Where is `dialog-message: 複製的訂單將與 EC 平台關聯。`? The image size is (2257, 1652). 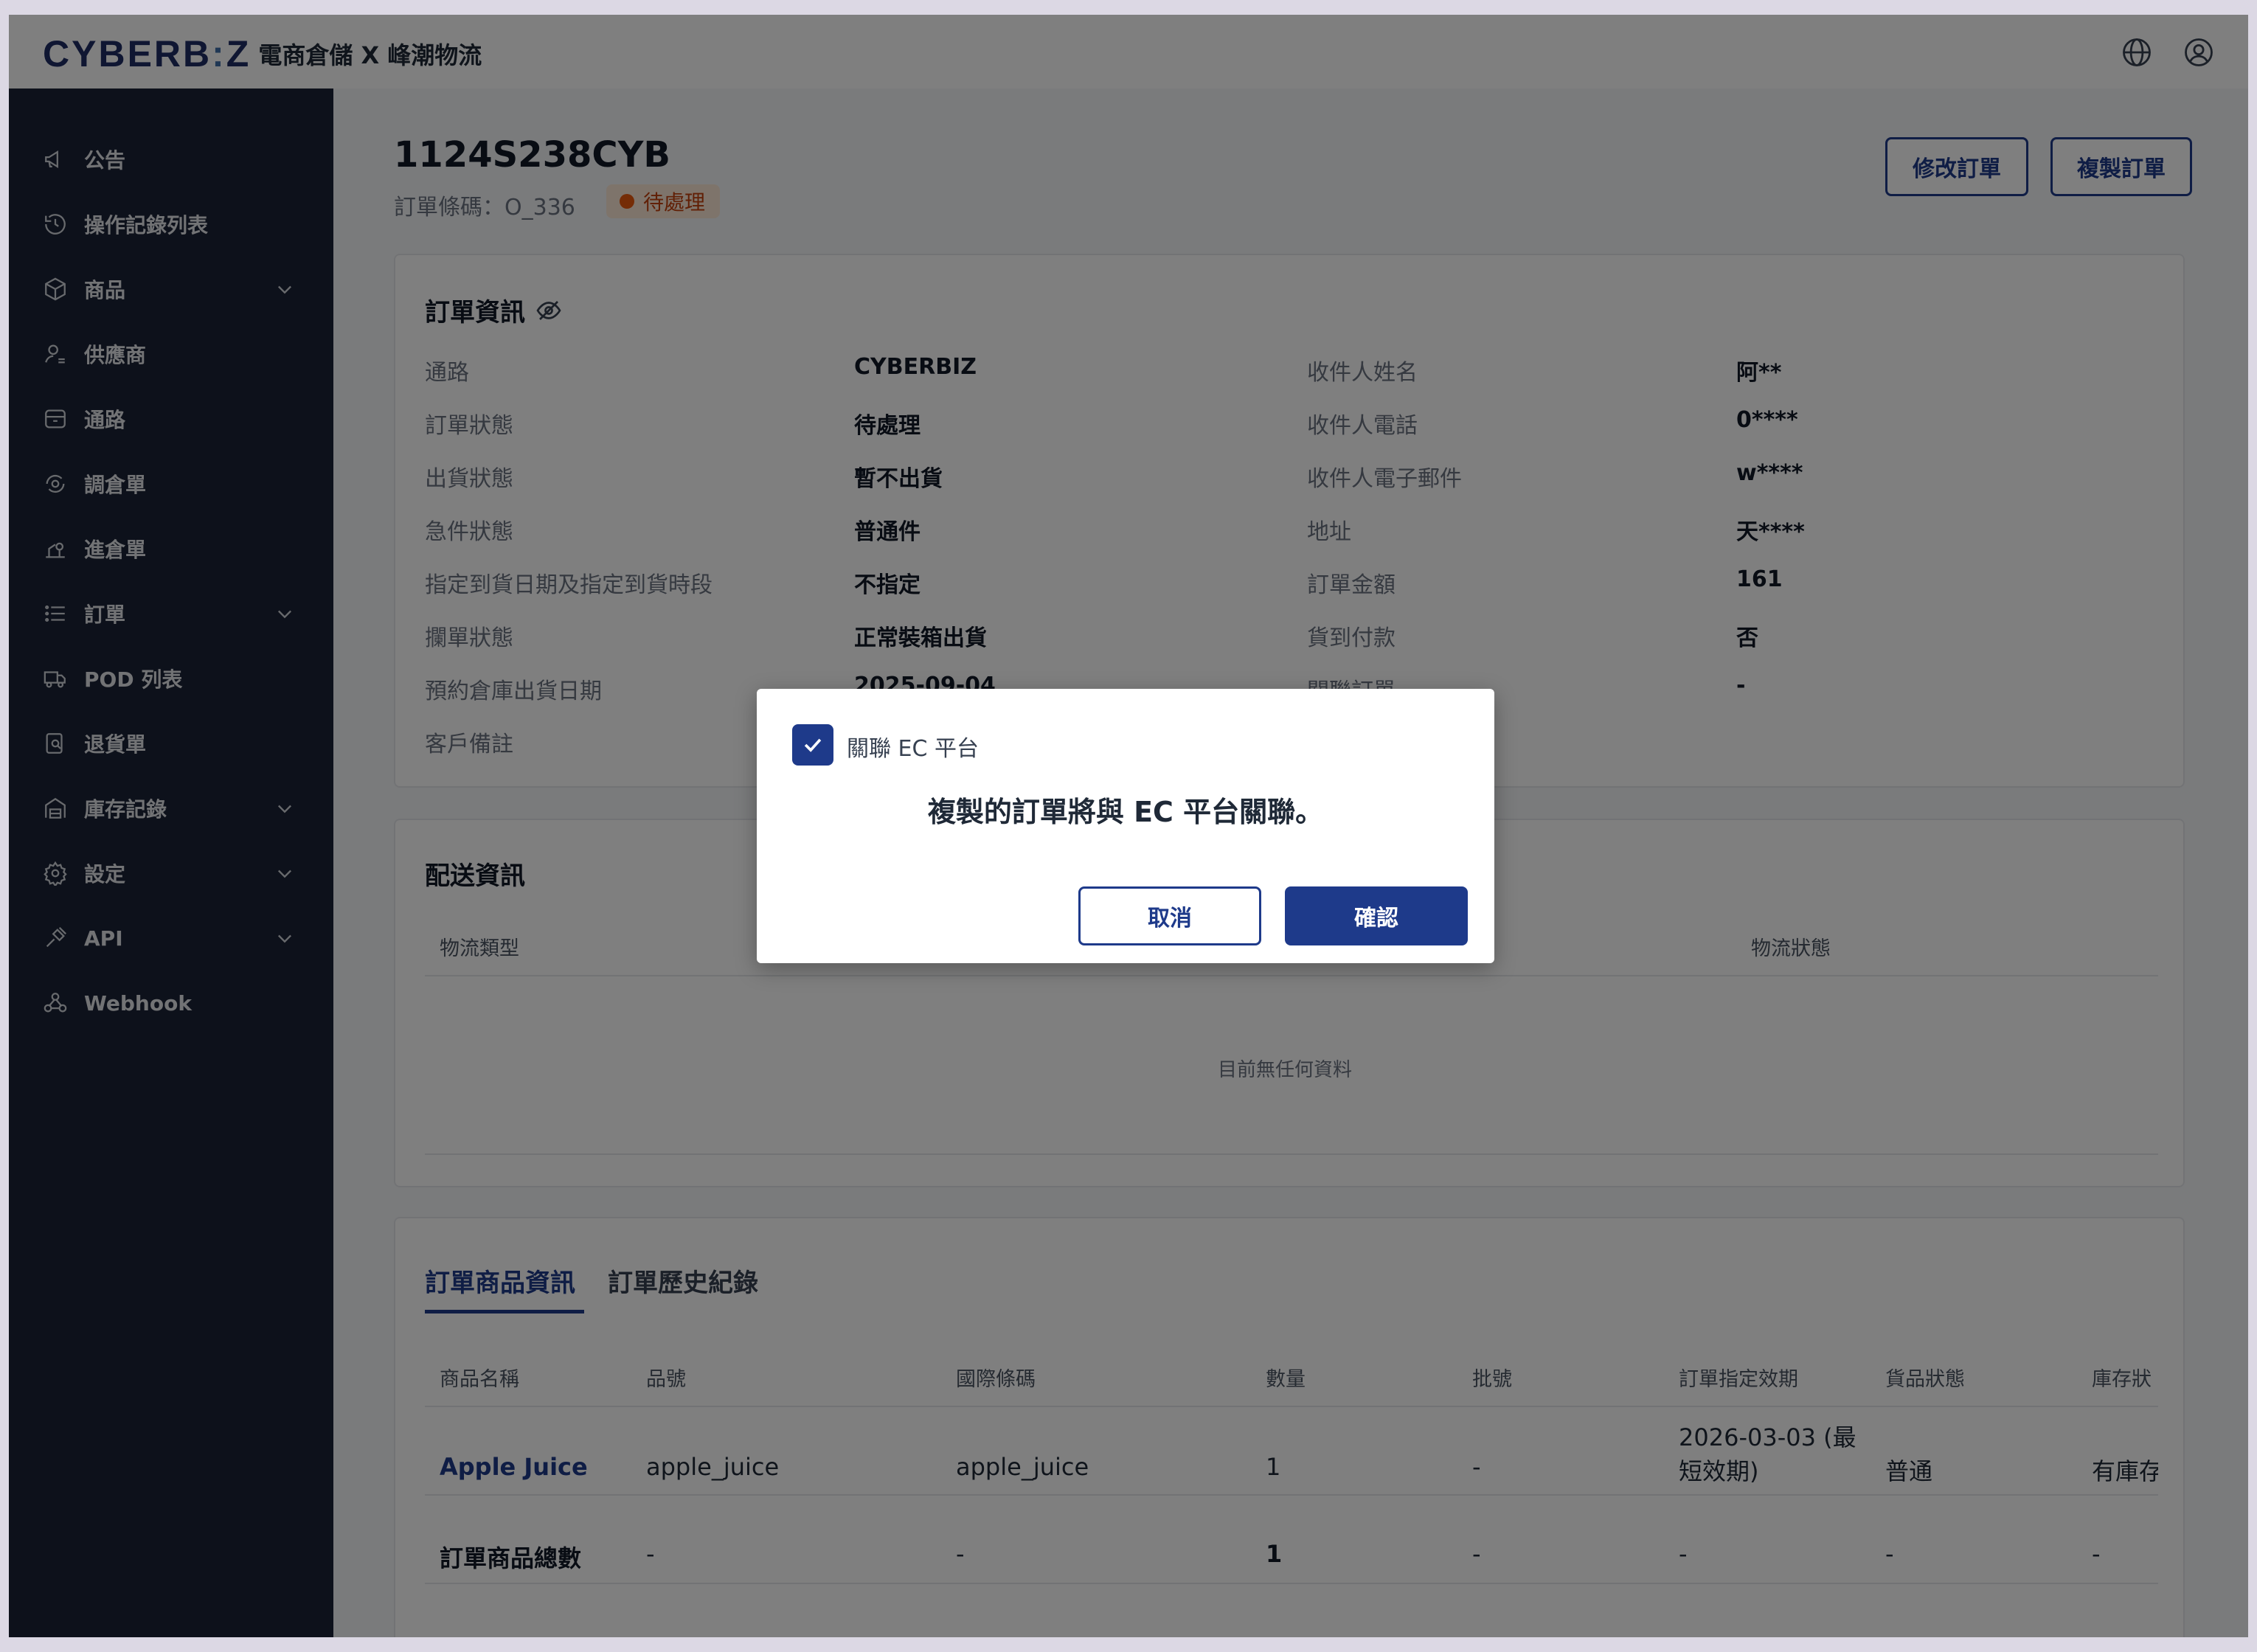 dialog-message: 複製的訂單將與 EC 平台關聯。 is located at coordinates (1125, 812).